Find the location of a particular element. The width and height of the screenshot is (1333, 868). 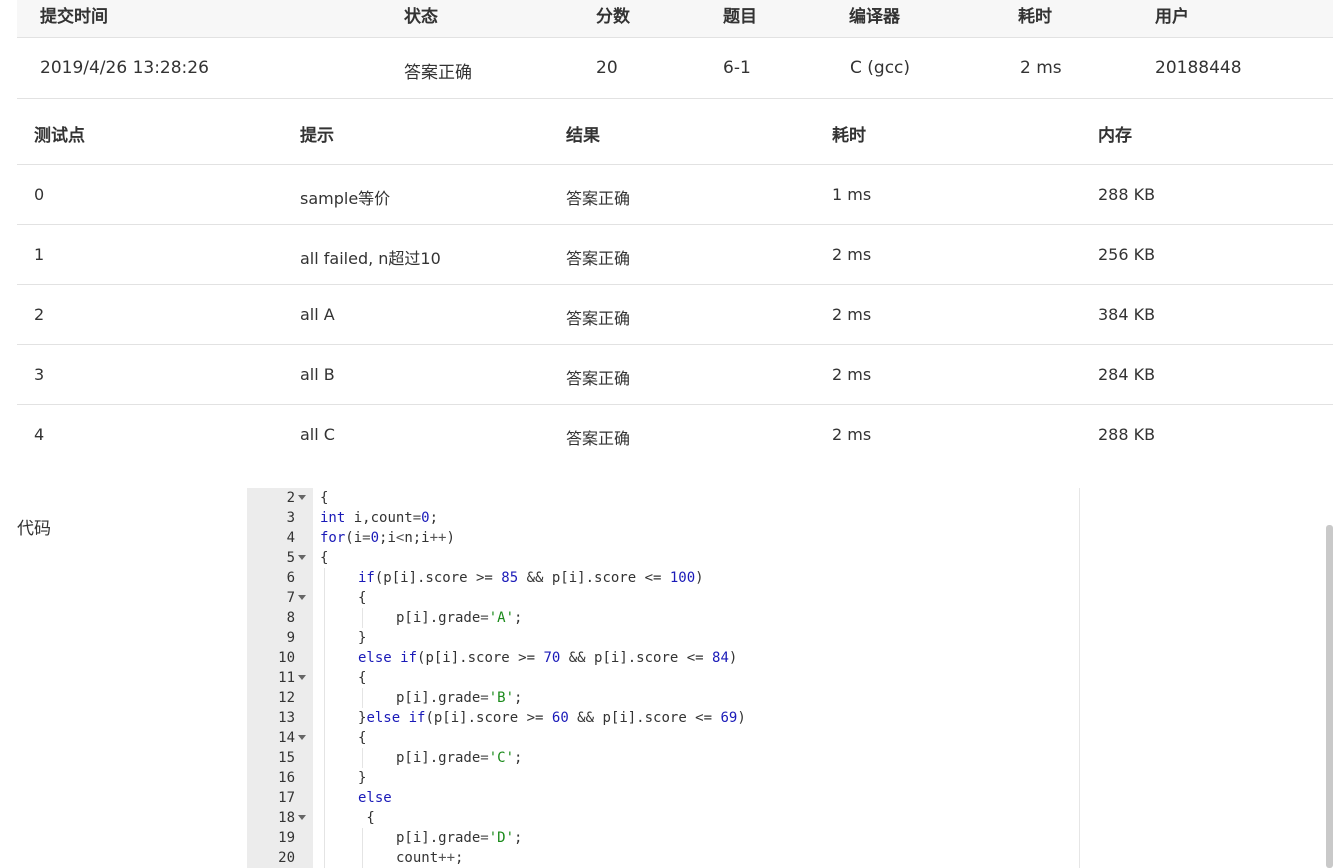

header-result: 结果 is located at coordinates (583, 136).